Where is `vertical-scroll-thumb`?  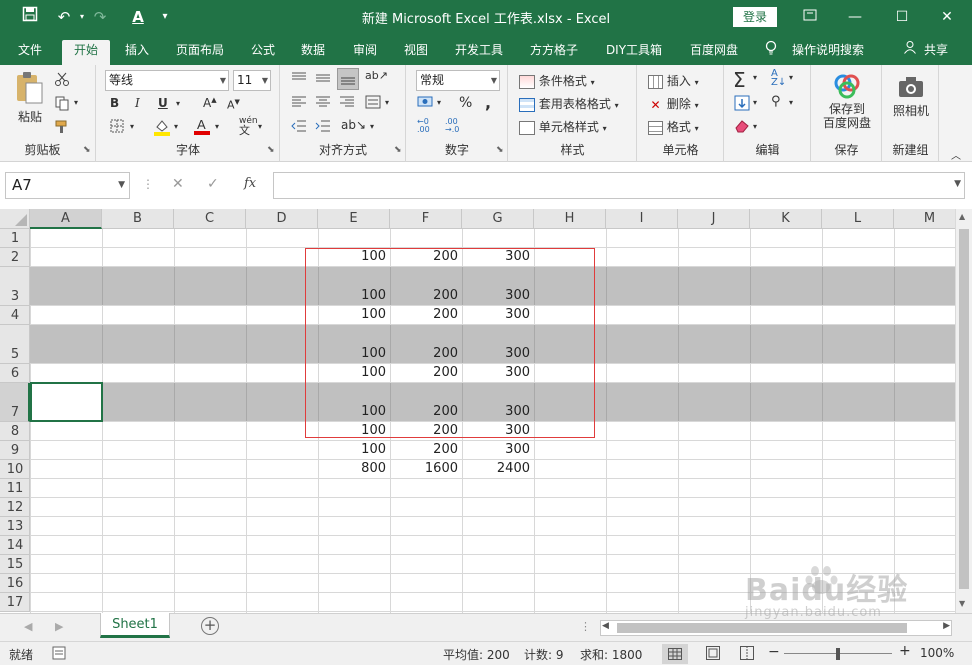
vertical-scroll-thumb is located at coordinates (964, 409).